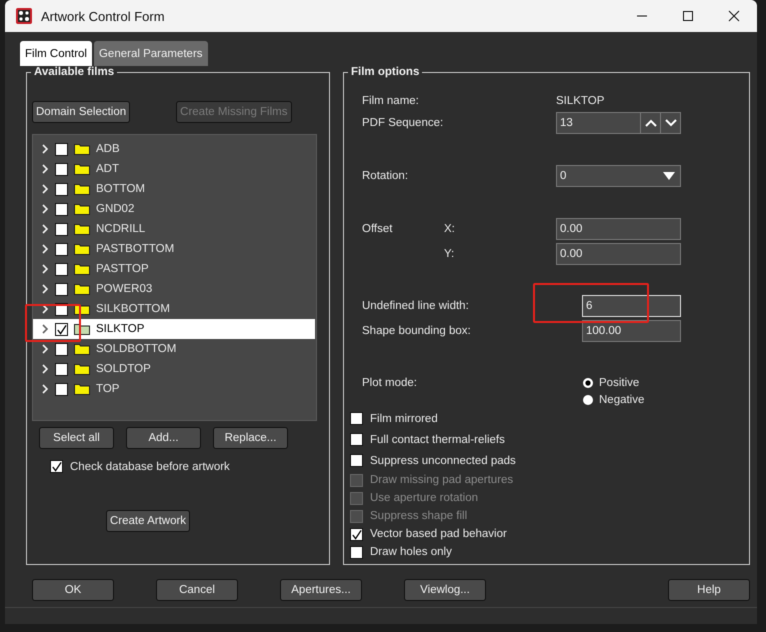  I want to click on film-name: TOP, so click(108, 389).